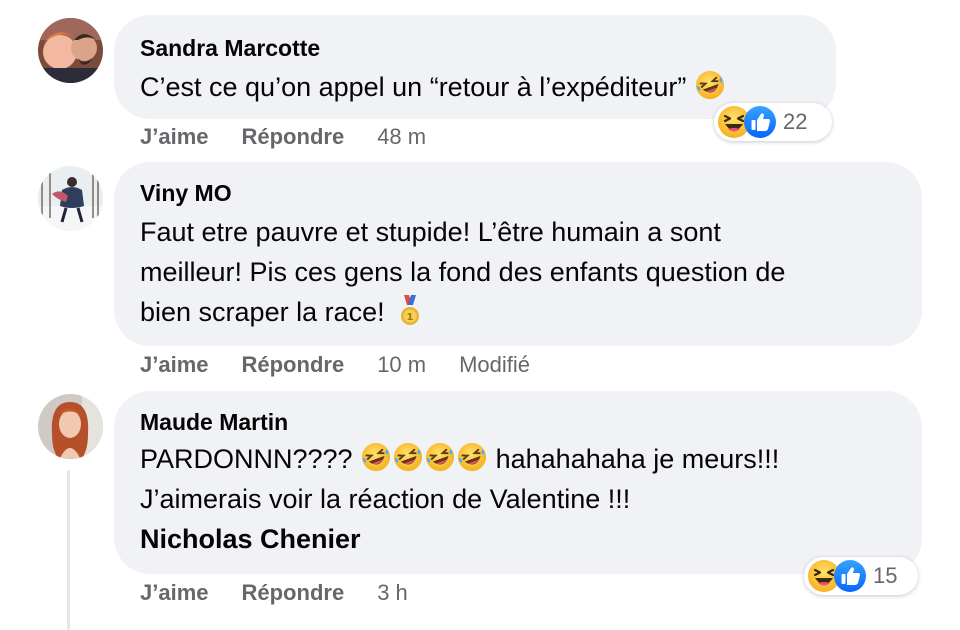 This screenshot has height=630, width=960. Describe the element at coordinates (246, 459) in the screenshot. I see `comment-text-content: PARDONNN????` at that location.